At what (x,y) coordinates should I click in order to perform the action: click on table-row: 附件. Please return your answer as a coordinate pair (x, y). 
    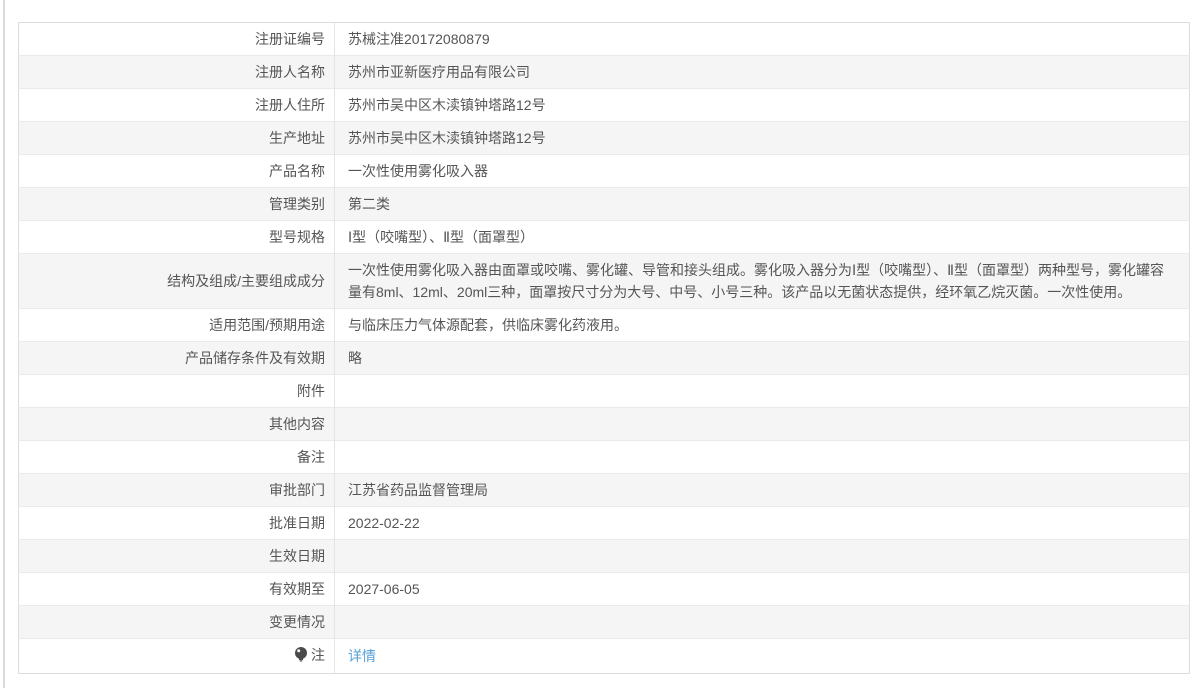
    Looking at the image, I should click on (604, 391).